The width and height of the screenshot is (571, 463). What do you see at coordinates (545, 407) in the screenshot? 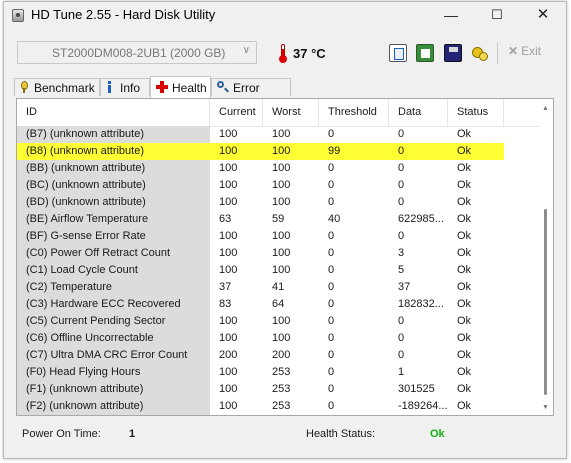
I see `scroll-down-icon: ▼` at bounding box center [545, 407].